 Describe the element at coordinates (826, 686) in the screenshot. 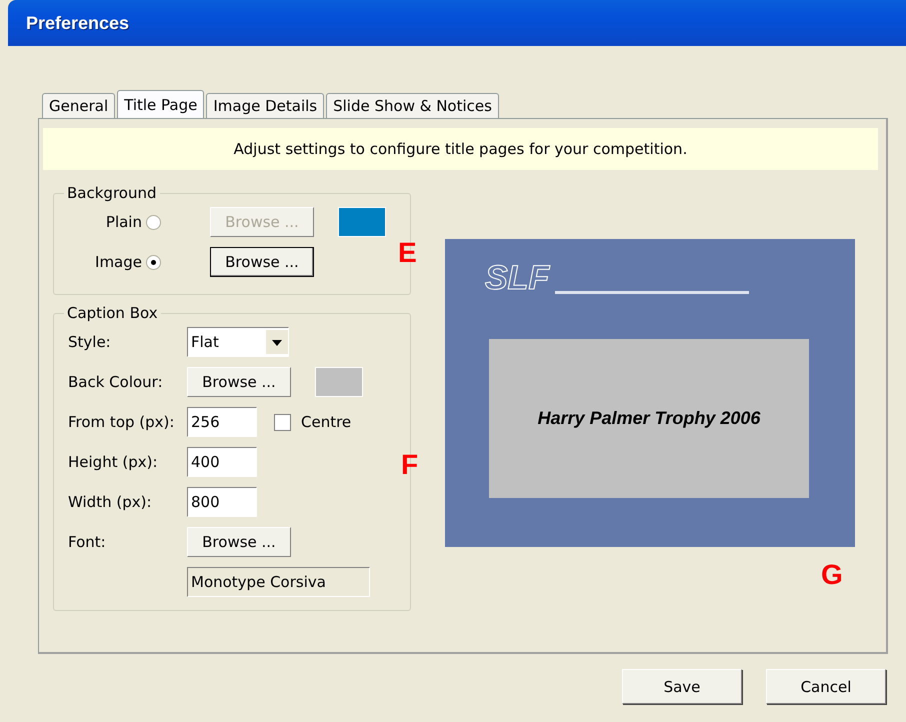

I see `dialog-button: Cancel` at that location.